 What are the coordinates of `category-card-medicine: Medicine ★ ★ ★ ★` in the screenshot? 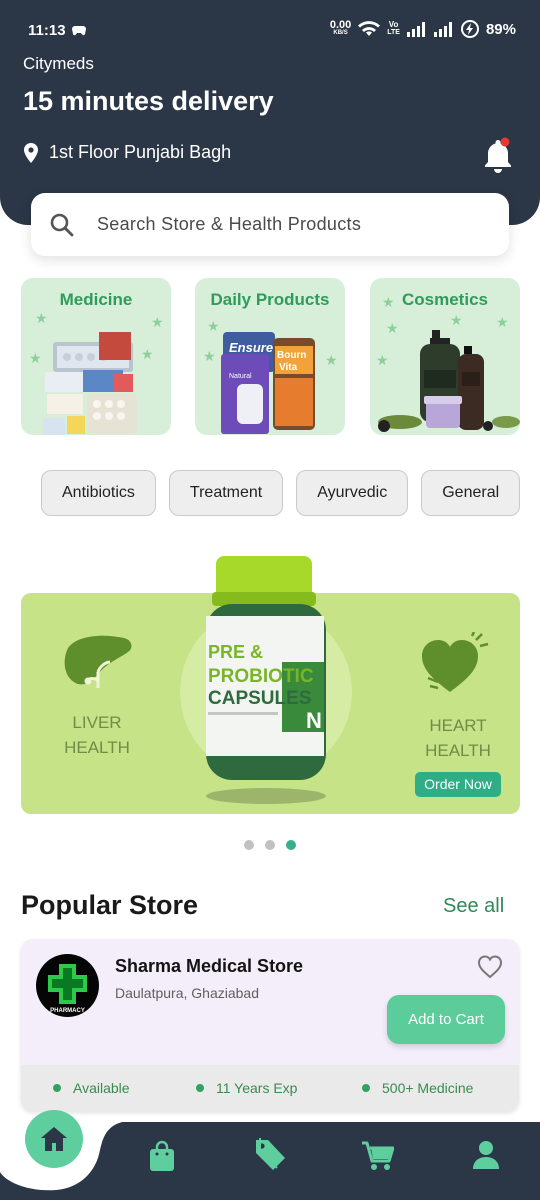 It's located at (96, 356).